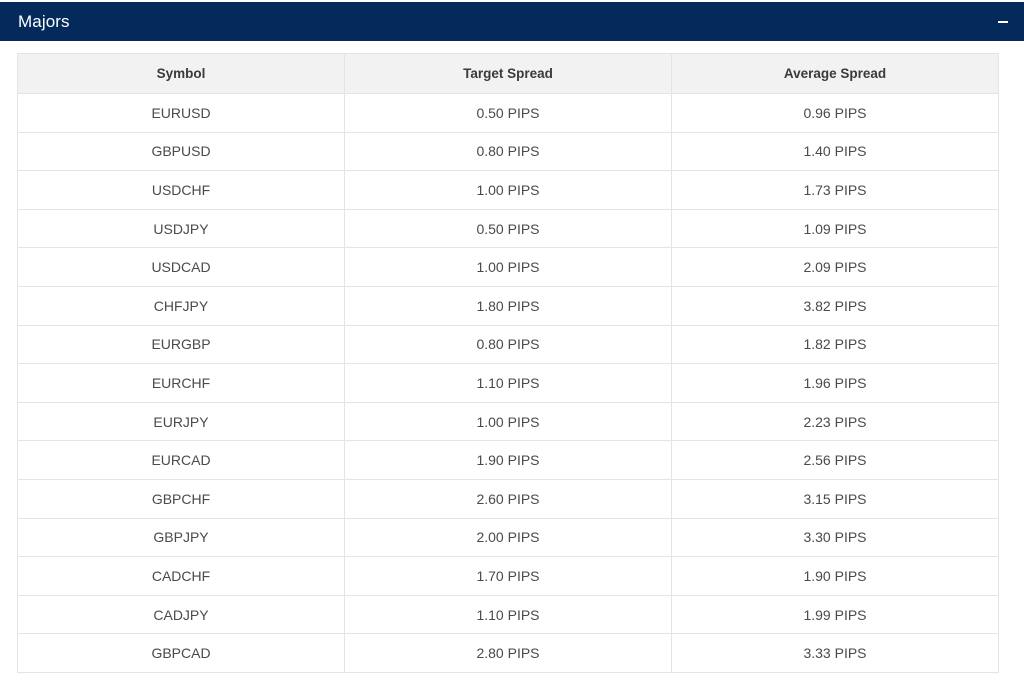 This screenshot has height=681, width=1024. What do you see at coordinates (181, 460) in the screenshot?
I see `cell-symbol: EURCAD` at bounding box center [181, 460].